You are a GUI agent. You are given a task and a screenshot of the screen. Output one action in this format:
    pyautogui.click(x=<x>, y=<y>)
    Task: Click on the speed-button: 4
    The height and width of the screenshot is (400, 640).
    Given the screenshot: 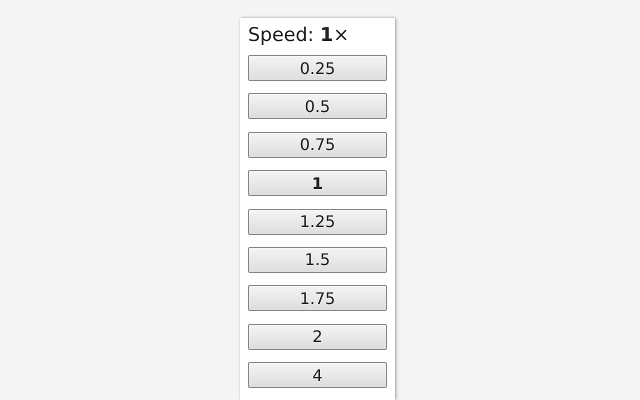 What is the action you would take?
    pyautogui.click(x=317, y=375)
    